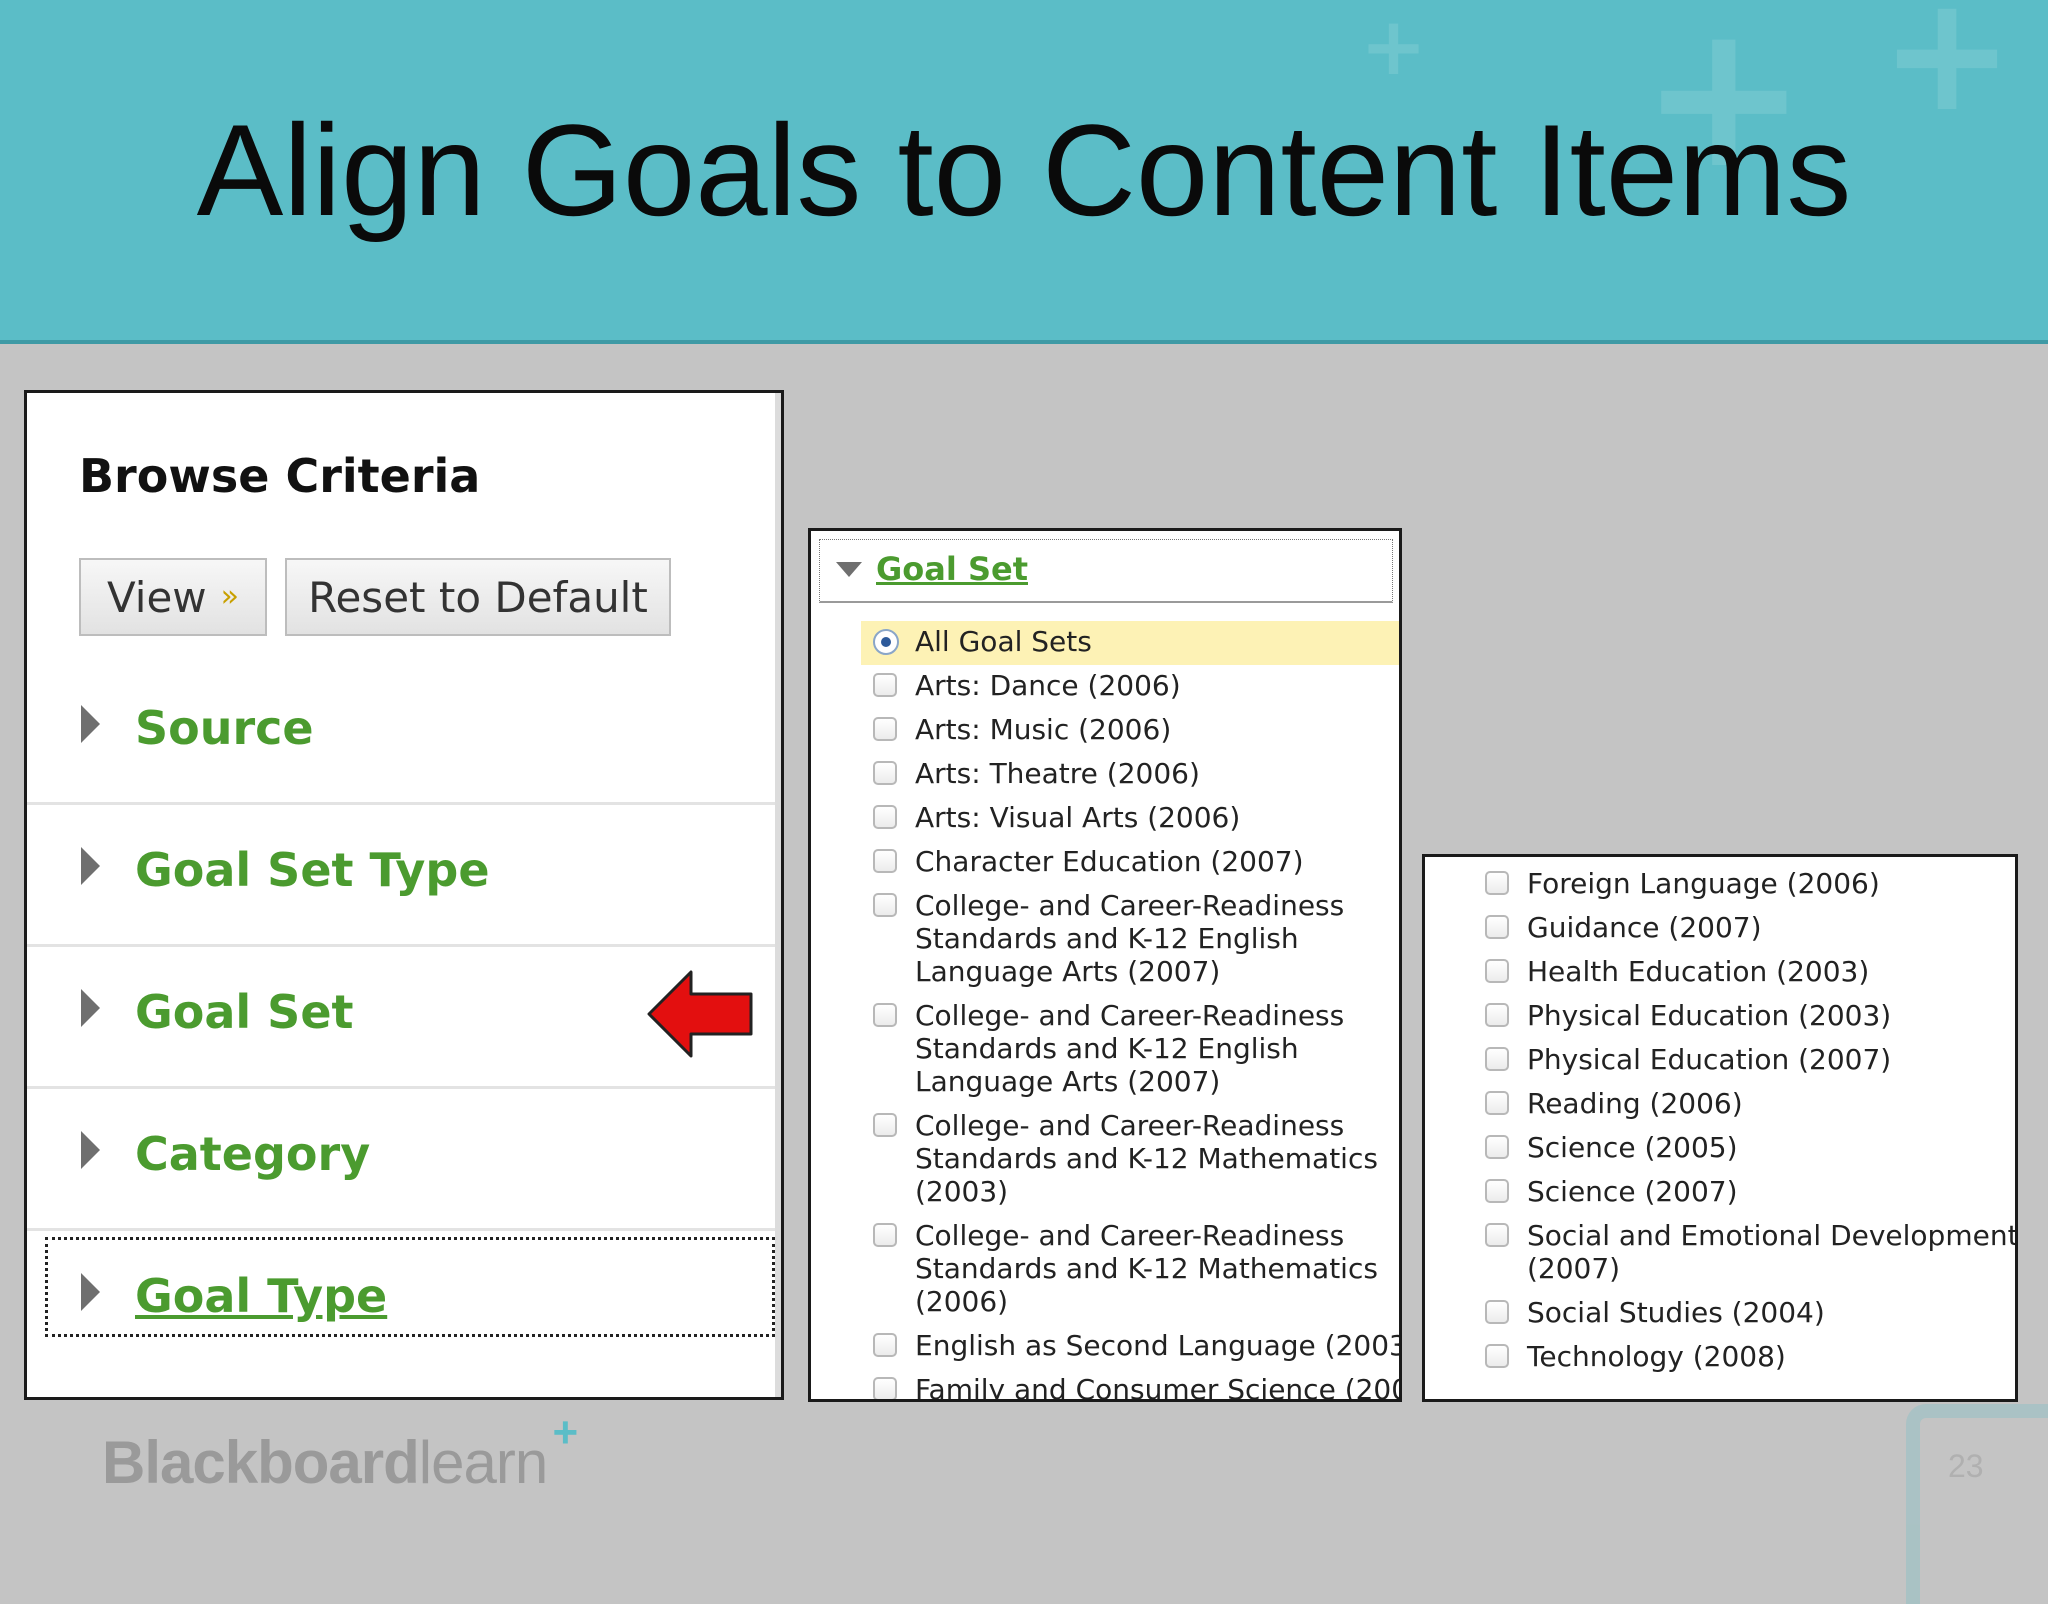 The width and height of the screenshot is (2048, 1604). Describe the element at coordinates (1043, 729) in the screenshot. I see `option-label: Arts: Music (2006)` at that location.